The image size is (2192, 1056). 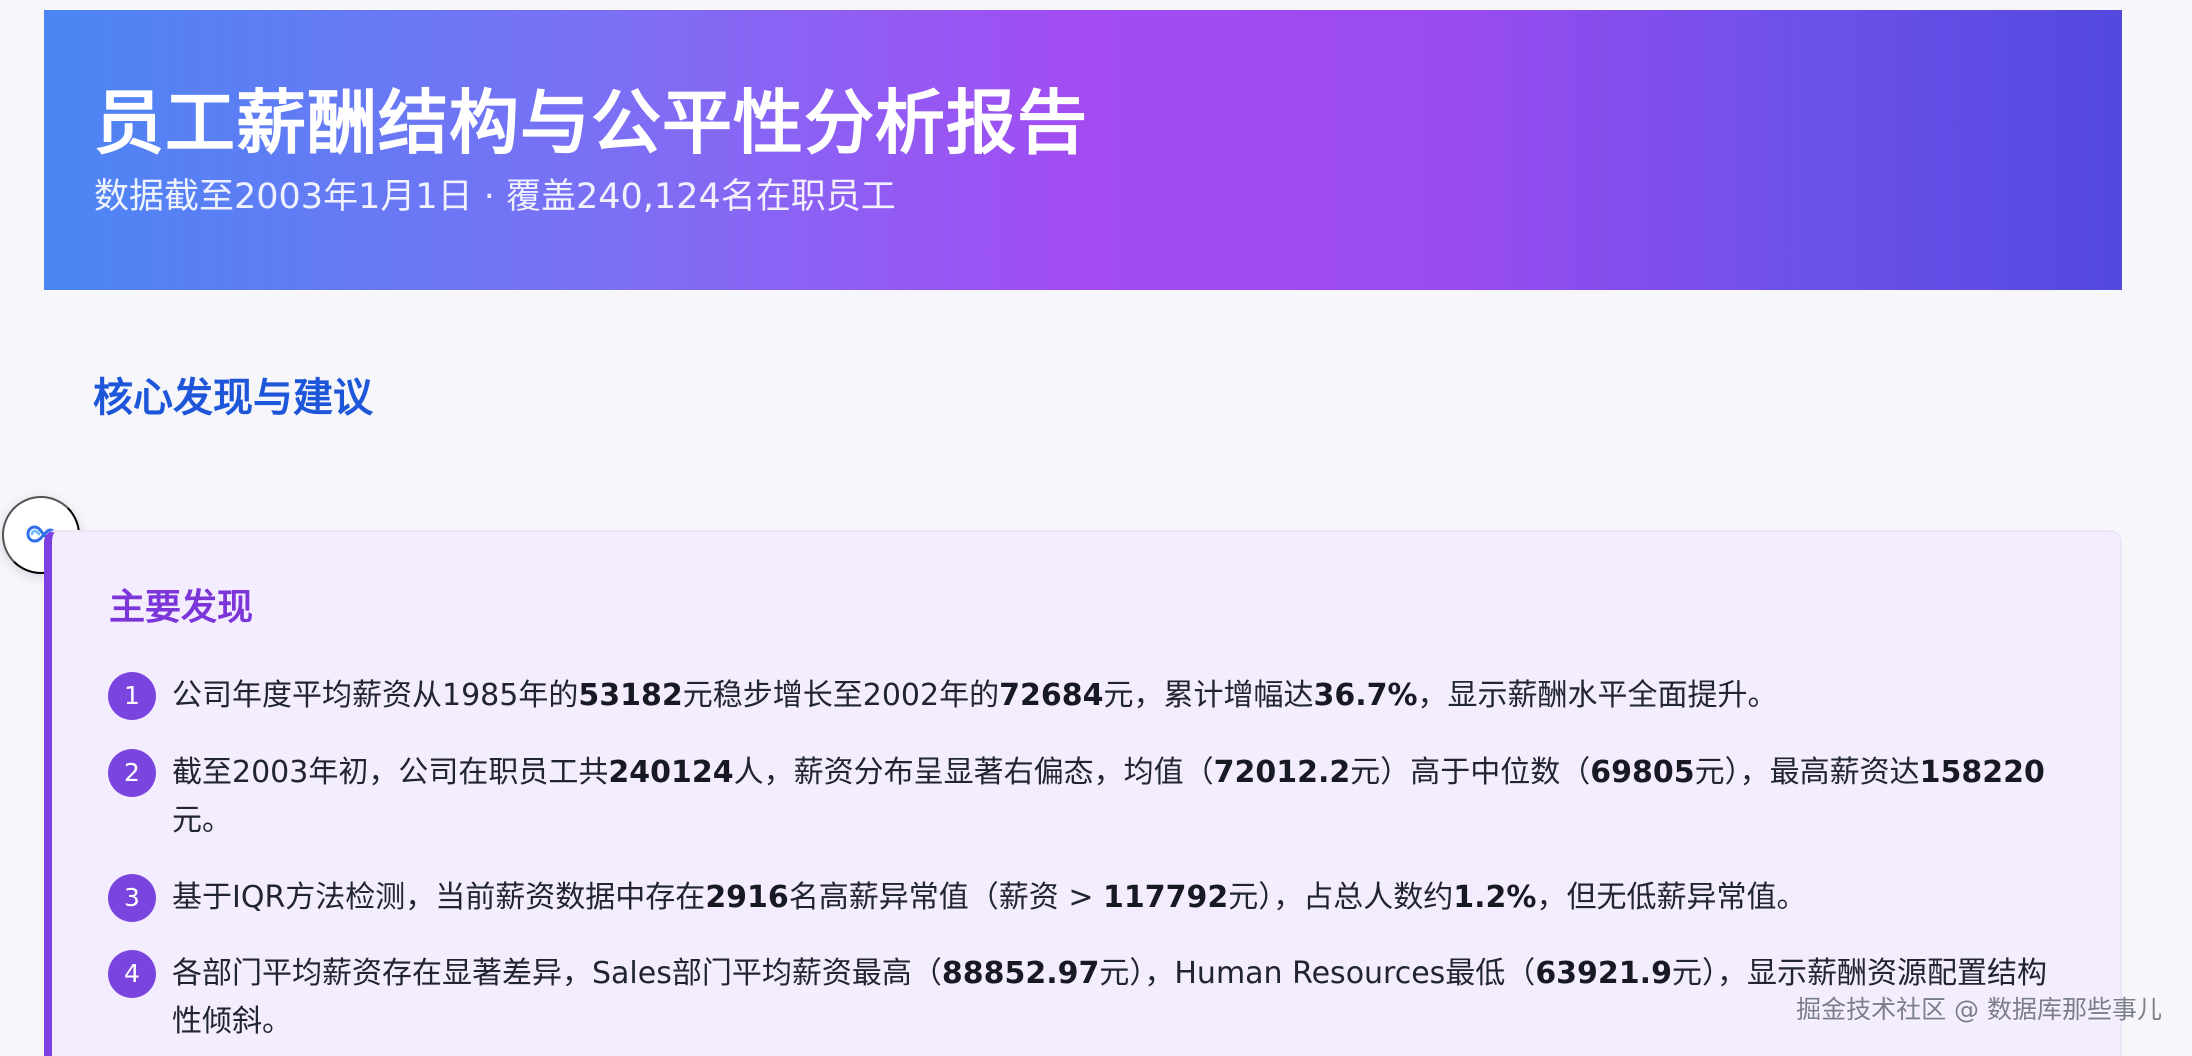 What do you see at coordinates (233, 398) in the screenshot?
I see `core-findings-section-title: 核心发现与建议` at bounding box center [233, 398].